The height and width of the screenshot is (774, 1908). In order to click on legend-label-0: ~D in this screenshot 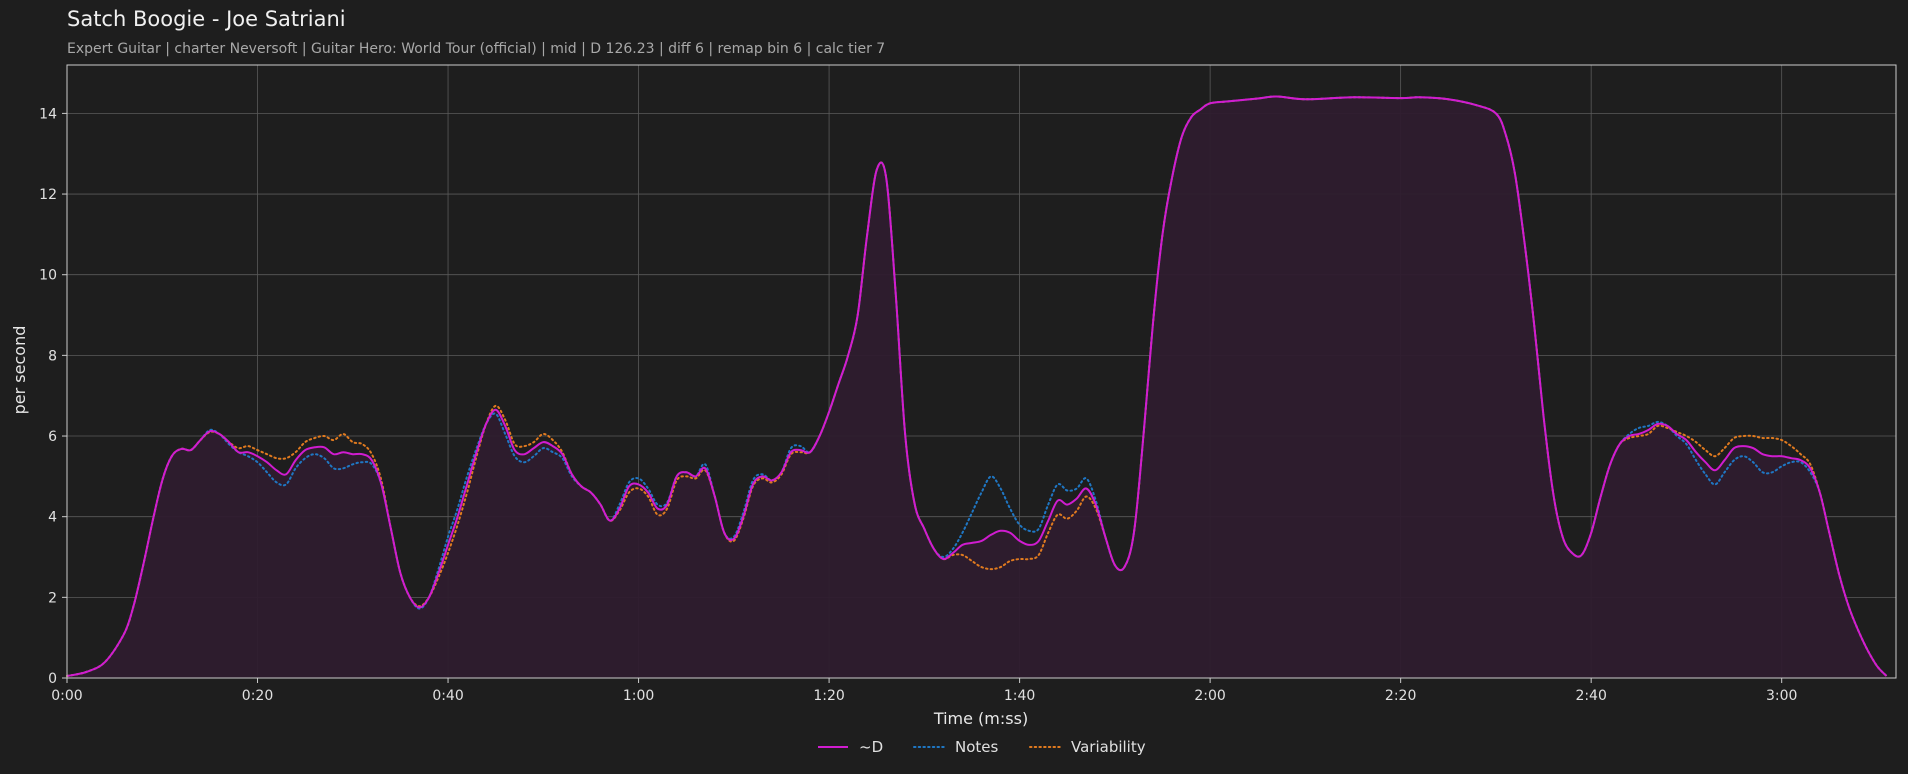, I will do `click(871, 747)`.